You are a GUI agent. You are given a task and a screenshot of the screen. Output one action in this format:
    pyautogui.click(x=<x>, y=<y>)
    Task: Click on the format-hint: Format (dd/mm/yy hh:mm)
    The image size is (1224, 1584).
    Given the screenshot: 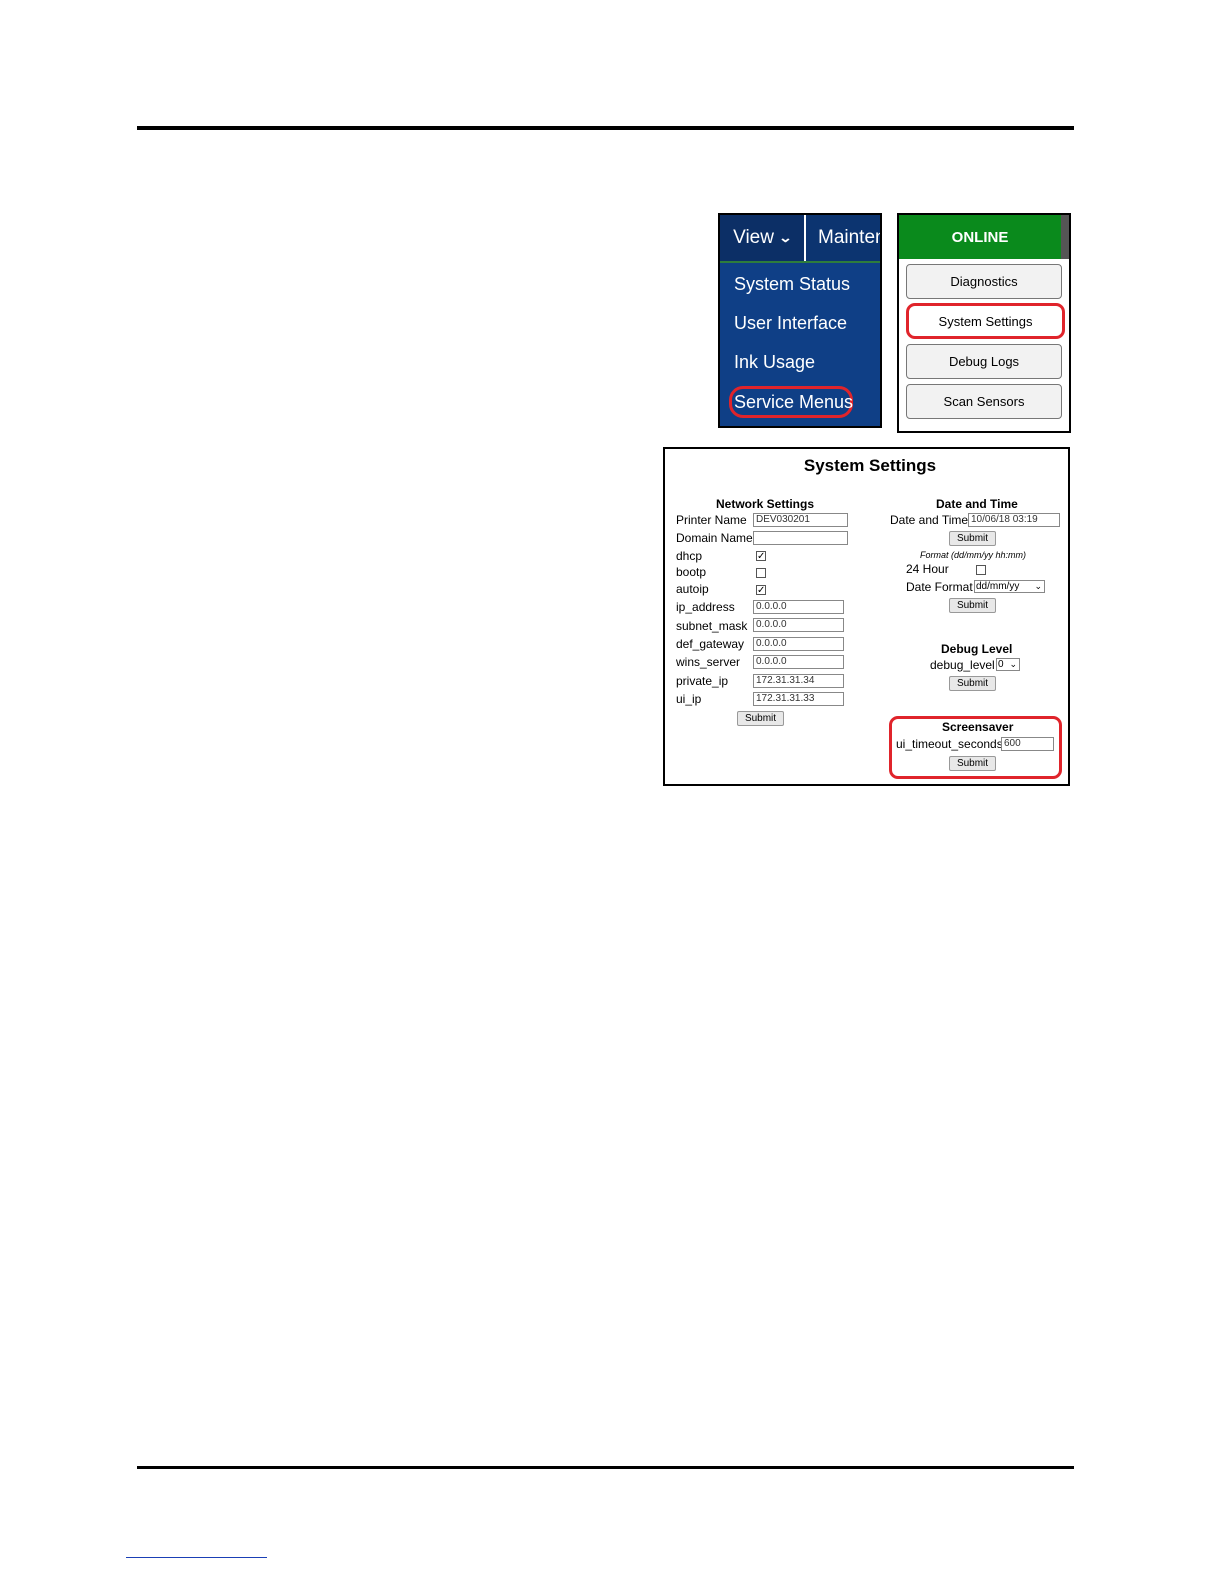 What is the action you would take?
    pyautogui.click(x=973, y=555)
    